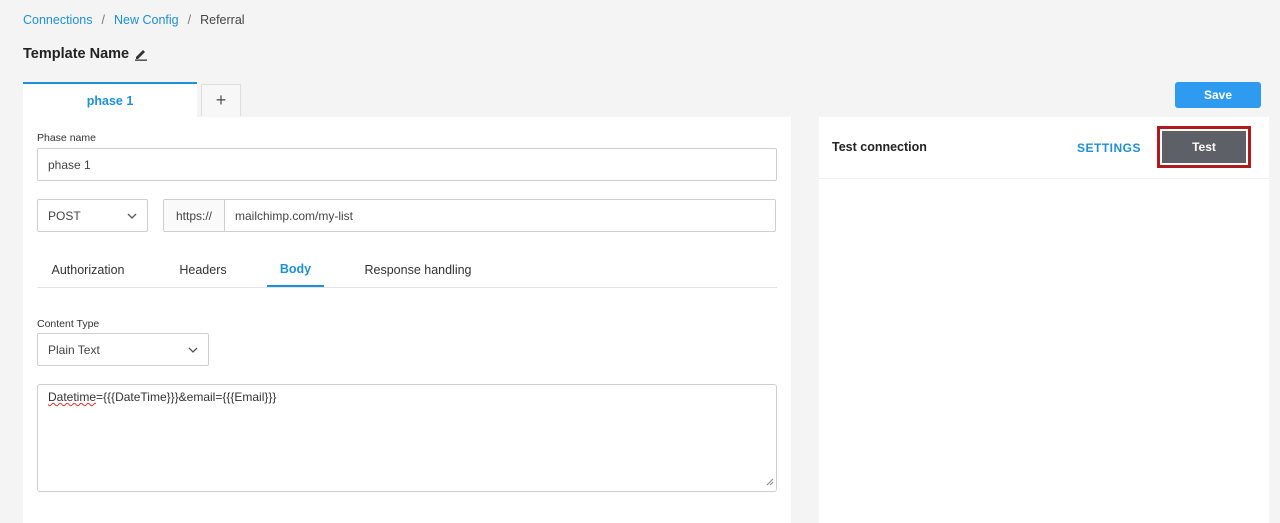 The image size is (1280, 523). I want to click on tab-body: Body, so click(295, 269).